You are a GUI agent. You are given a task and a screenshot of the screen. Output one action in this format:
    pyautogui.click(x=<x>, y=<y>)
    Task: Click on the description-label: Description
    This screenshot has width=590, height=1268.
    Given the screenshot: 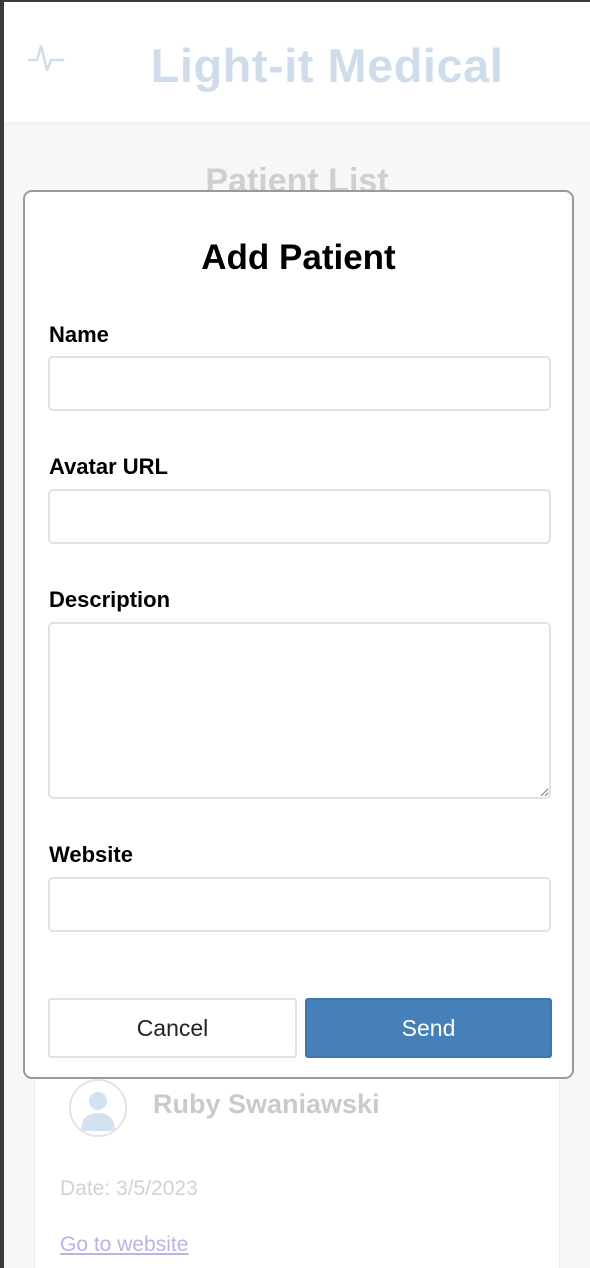 What is the action you would take?
    pyautogui.click(x=110, y=599)
    